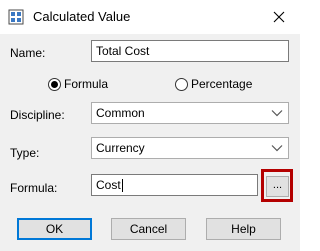  Describe the element at coordinates (222, 84) in the screenshot. I see `percentage-radio-label: Percentage` at that location.